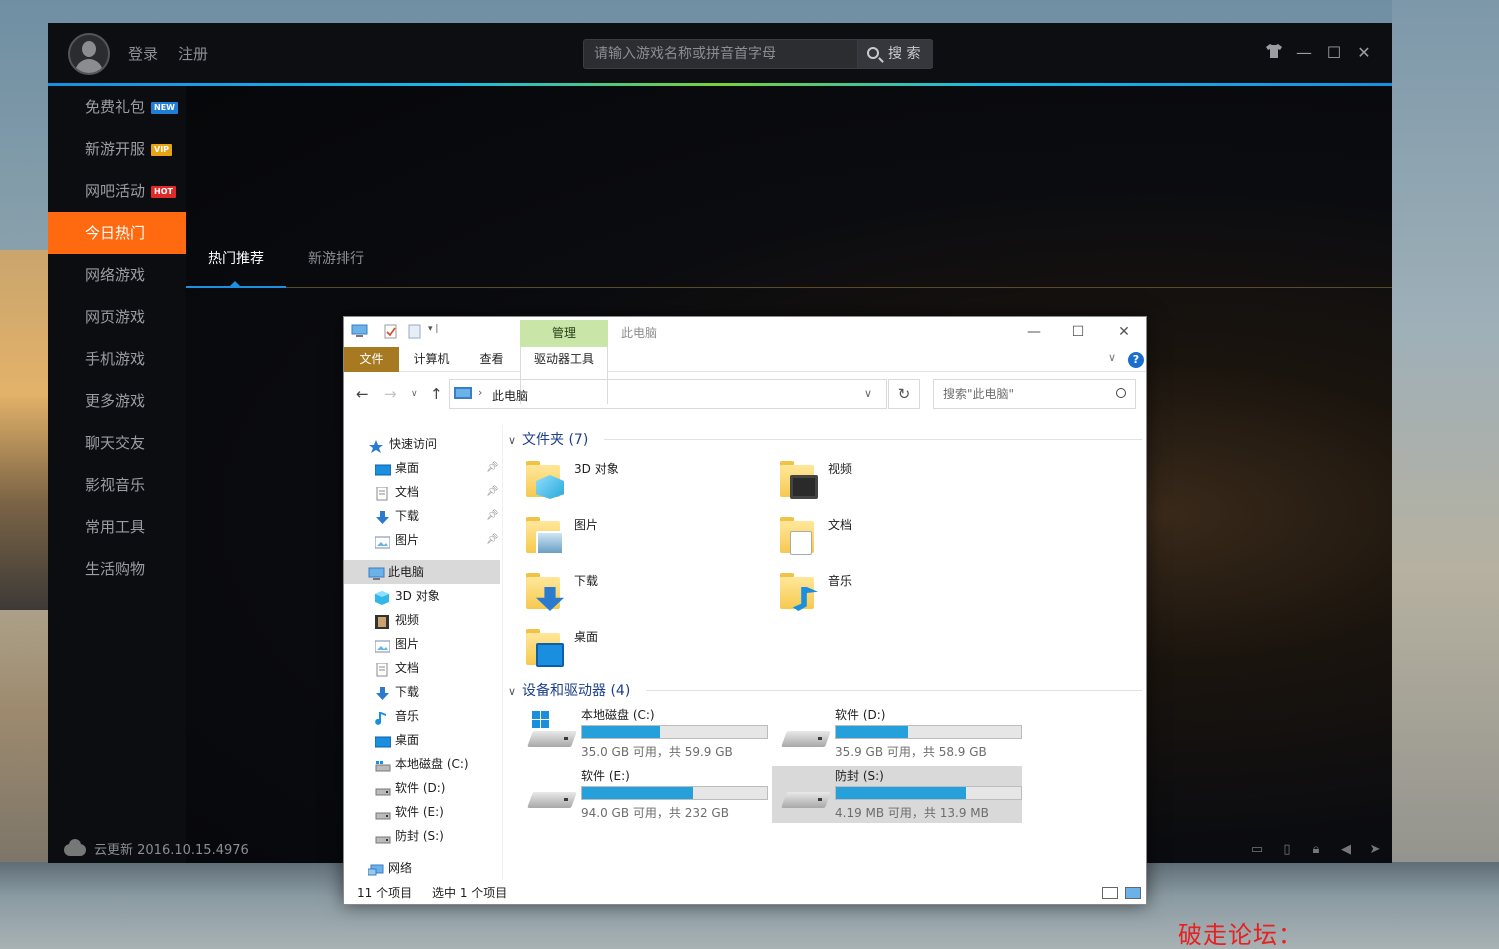 The height and width of the screenshot is (949, 1499). What do you see at coordinates (117, 401) in the screenshot?
I see `sidebar-item-7: 更多游戏` at bounding box center [117, 401].